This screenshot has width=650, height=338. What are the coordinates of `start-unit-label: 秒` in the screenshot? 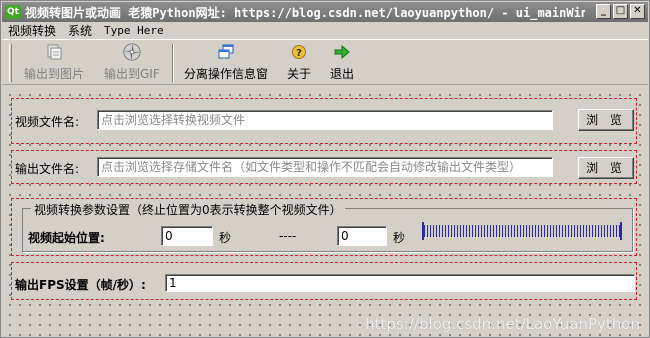 It's located at (225, 238).